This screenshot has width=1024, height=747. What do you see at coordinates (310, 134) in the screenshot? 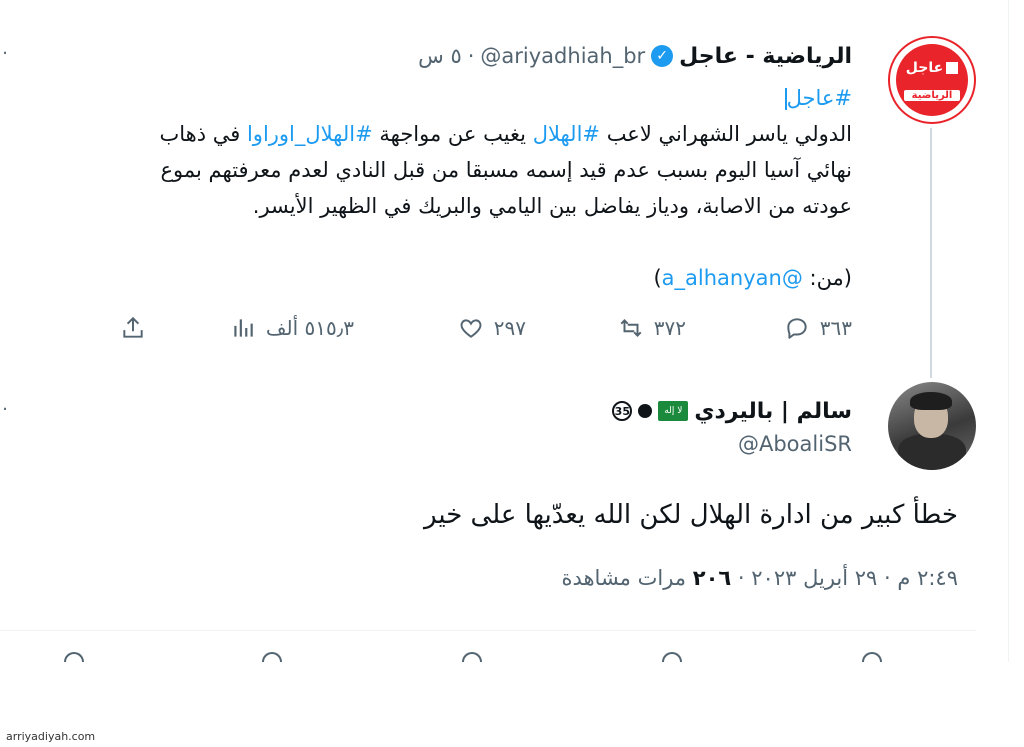
I see `hashtag-link: #الهلال_اوراوا` at bounding box center [310, 134].